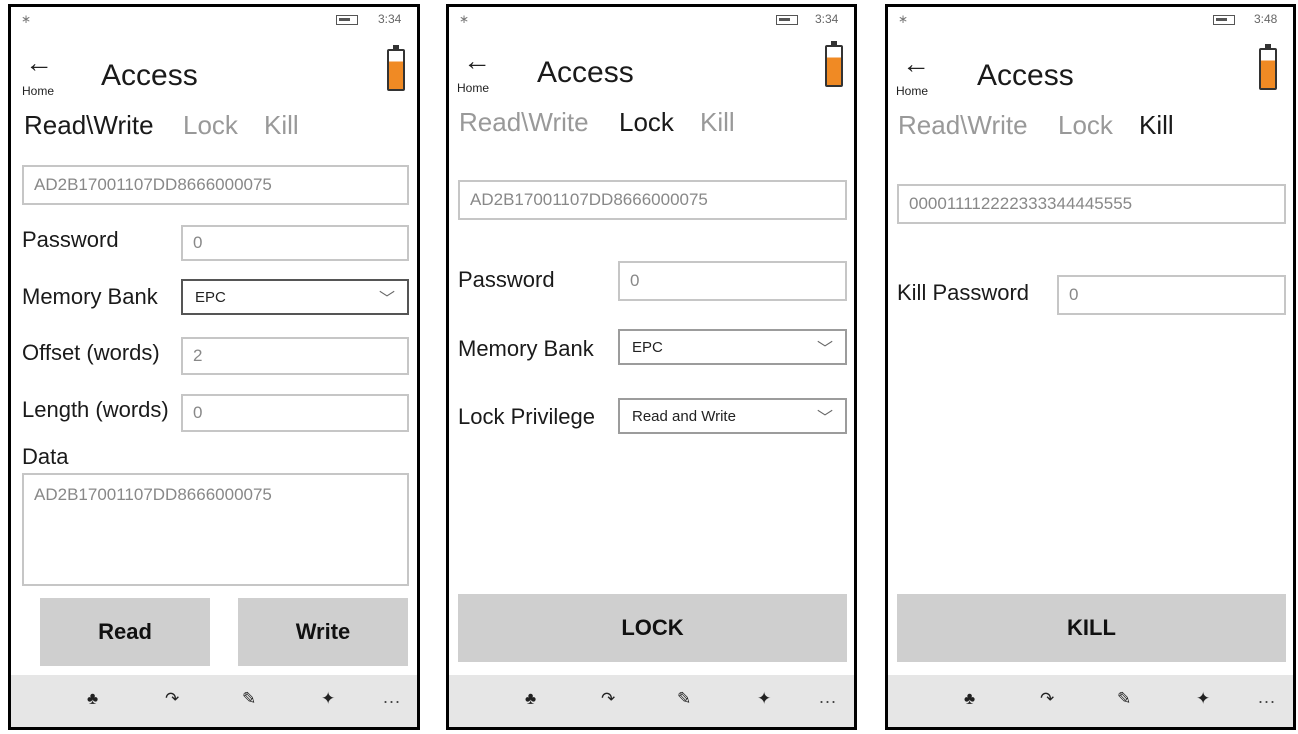 This screenshot has width=1298, height=734. I want to click on lock-privilege-select: Read and Write ﹀, so click(732, 416).